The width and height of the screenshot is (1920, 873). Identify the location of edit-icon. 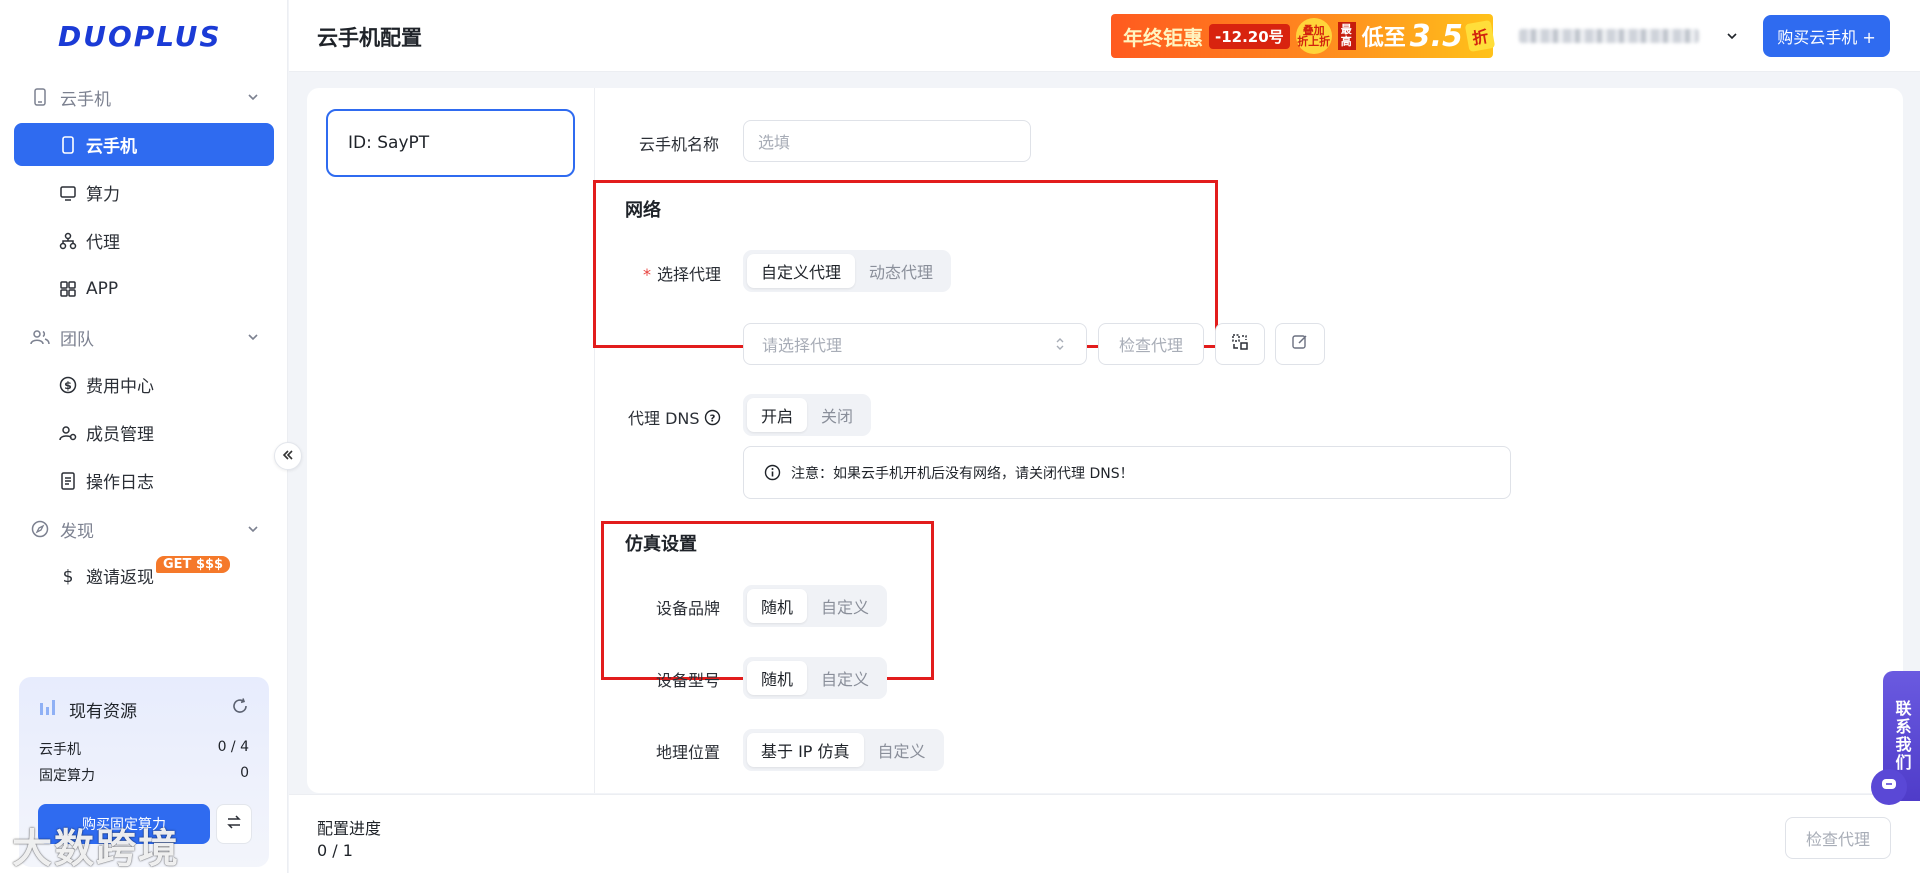
(1300, 344).